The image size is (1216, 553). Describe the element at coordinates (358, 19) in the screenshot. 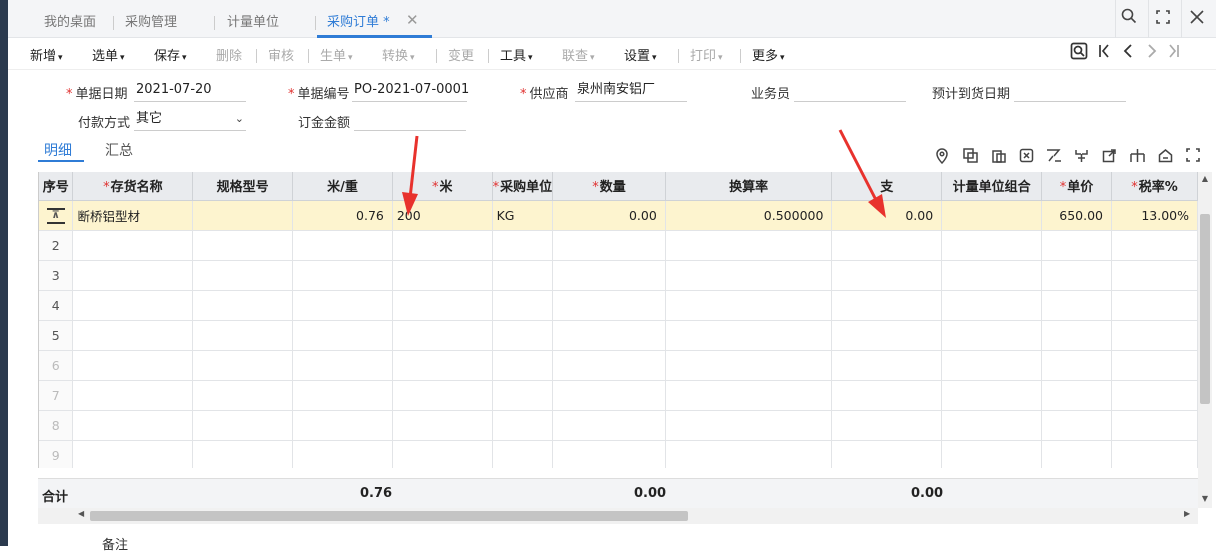

I see `tab-purchase-order: 采购订单 *` at that location.